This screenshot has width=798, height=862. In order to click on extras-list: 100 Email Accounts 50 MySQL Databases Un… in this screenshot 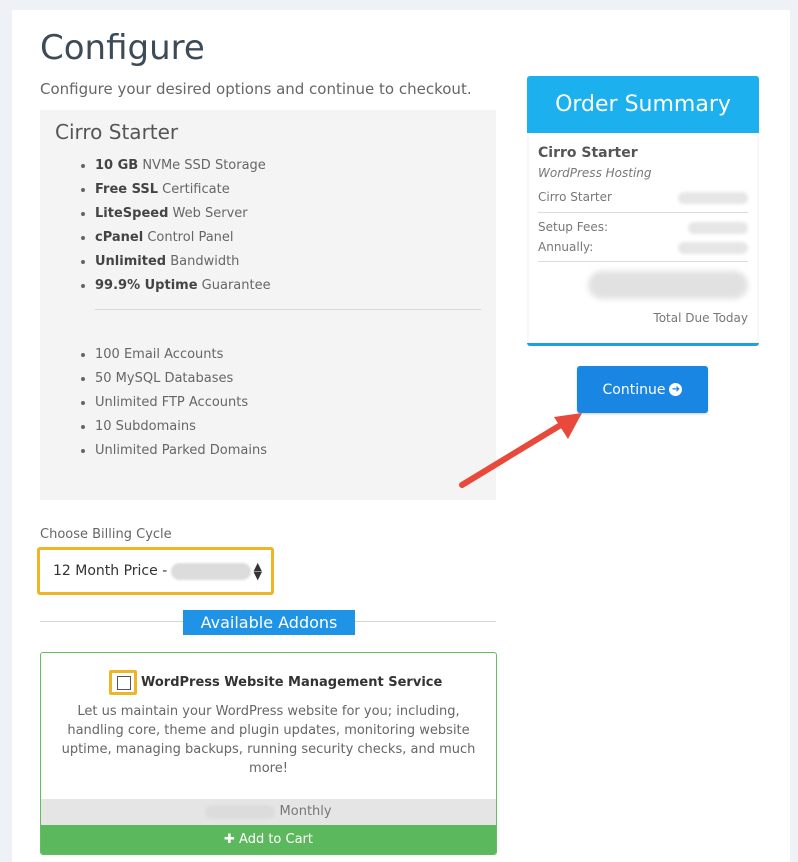, I will do `click(153, 405)`.